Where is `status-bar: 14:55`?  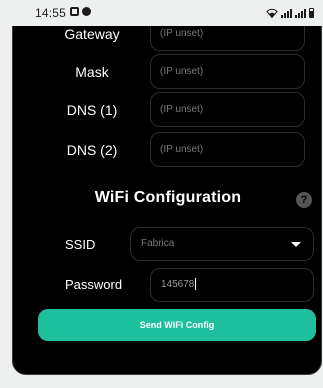 status-bar: 14:55 is located at coordinates (161, 13).